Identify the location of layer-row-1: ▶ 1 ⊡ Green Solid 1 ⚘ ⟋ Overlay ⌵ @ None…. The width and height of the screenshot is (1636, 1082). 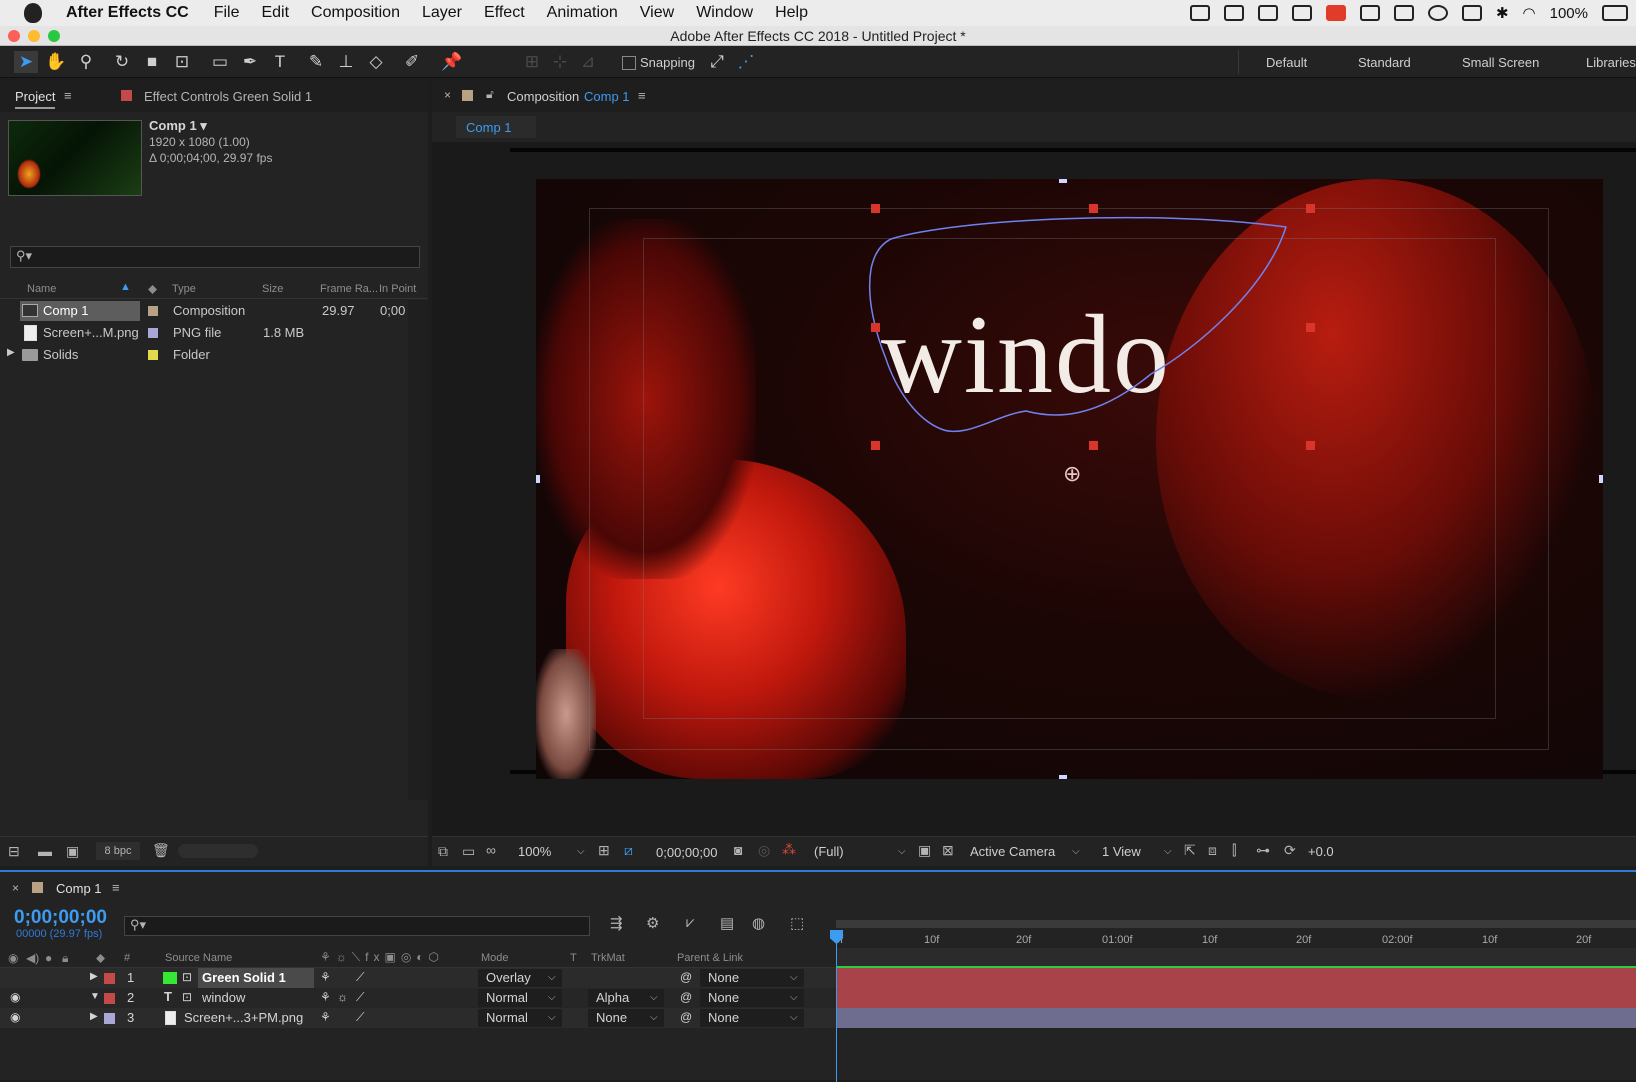
(418, 978).